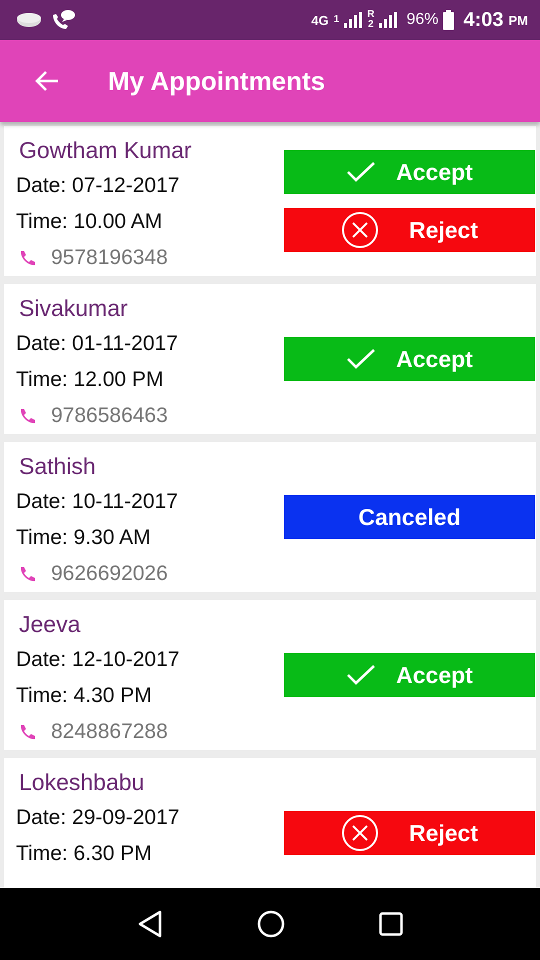 The height and width of the screenshot is (960, 540). Describe the element at coordinates (84, 538) in the screenshot. I see `appointment-time: Time: 9.30 AM` at that location.